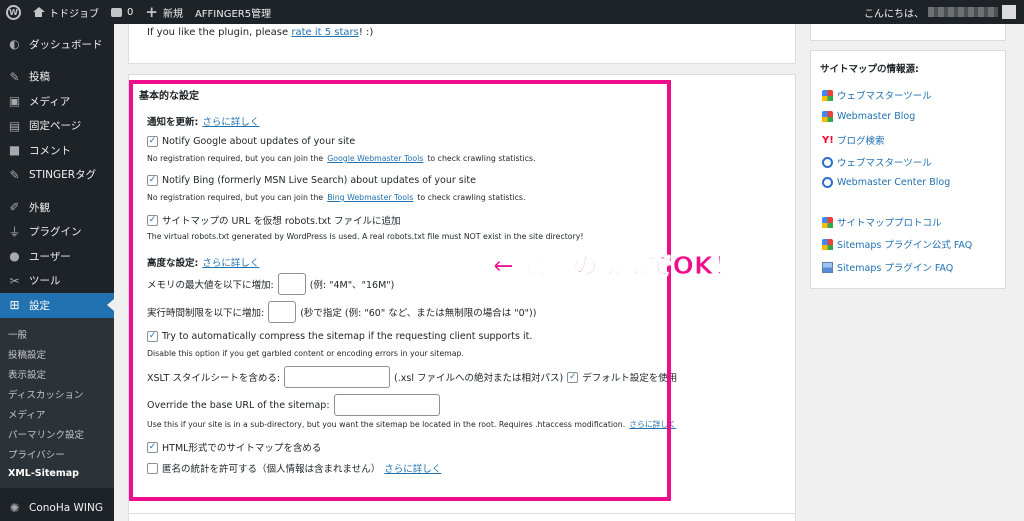 The image size is (1024, 521). I want to click on submenu-item-reading: 表示設定, so click(57, 374).